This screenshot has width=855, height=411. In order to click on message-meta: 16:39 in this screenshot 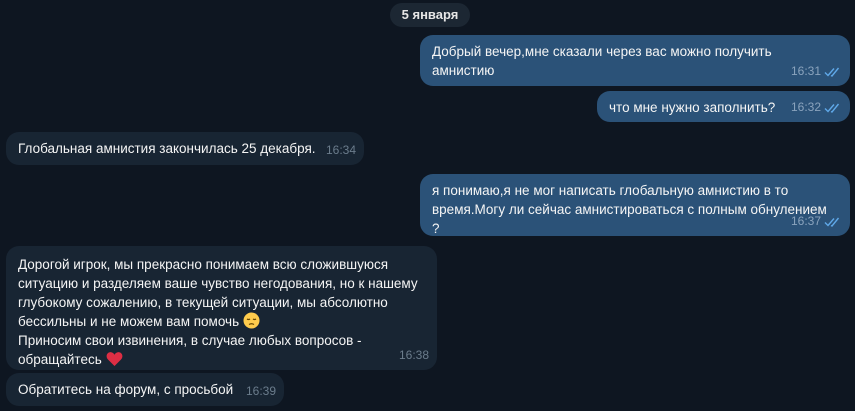, I will do `click(261, 391)`.